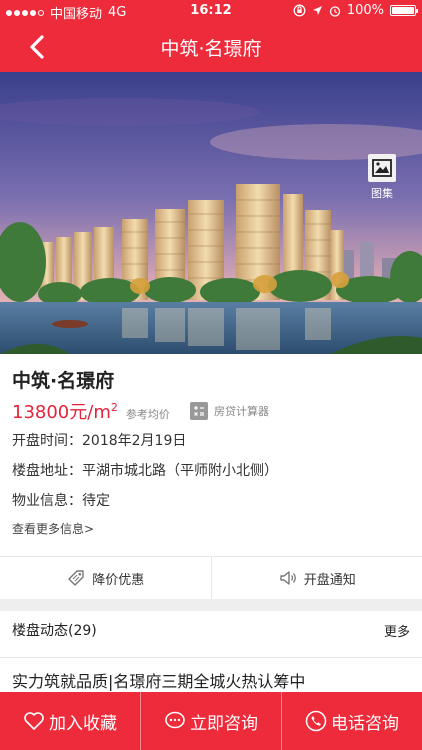 This screenshot has width=422, height=750. Describe the element at coordinates (118, 580) in the screenshot. I see `price-drop-label: 降价优惠` at that location.